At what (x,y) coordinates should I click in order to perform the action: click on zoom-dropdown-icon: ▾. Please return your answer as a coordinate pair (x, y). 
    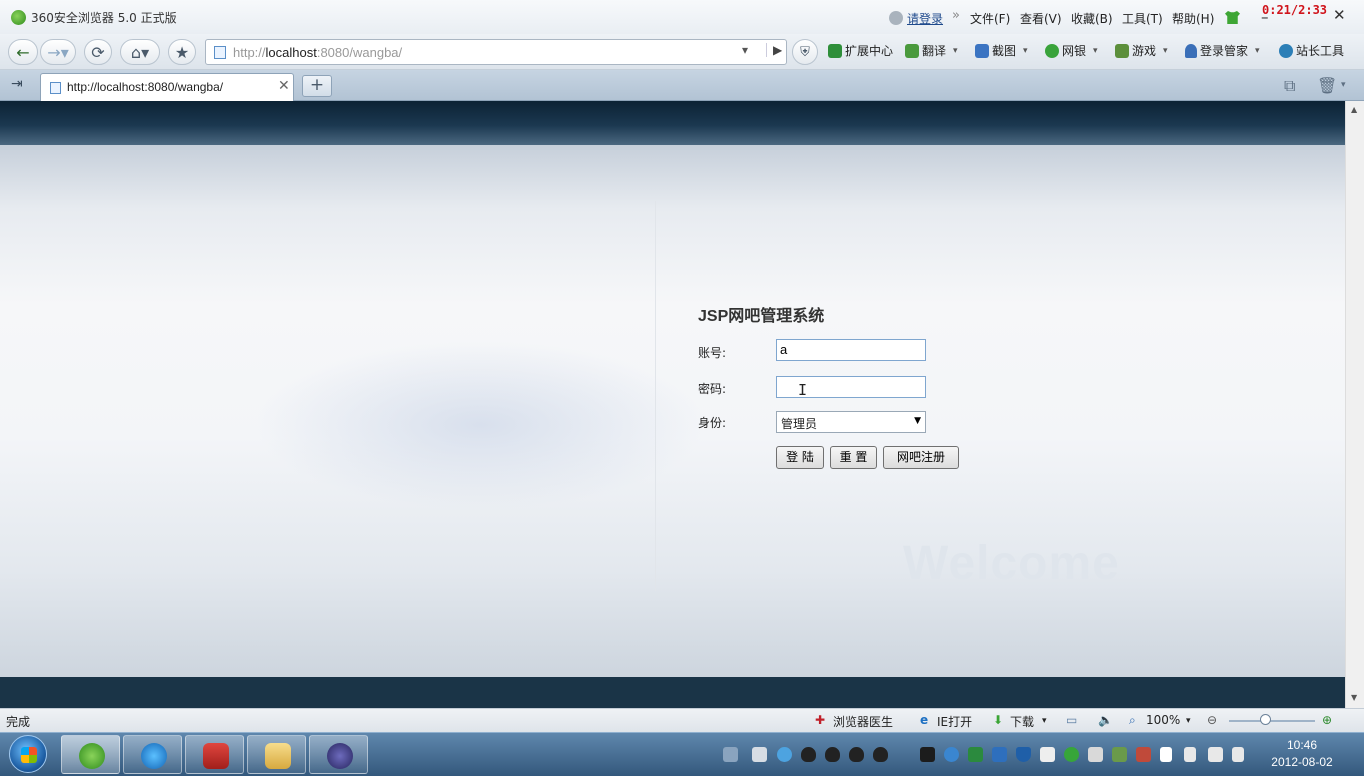
    Looking at the image, I should click on (1188, 721).